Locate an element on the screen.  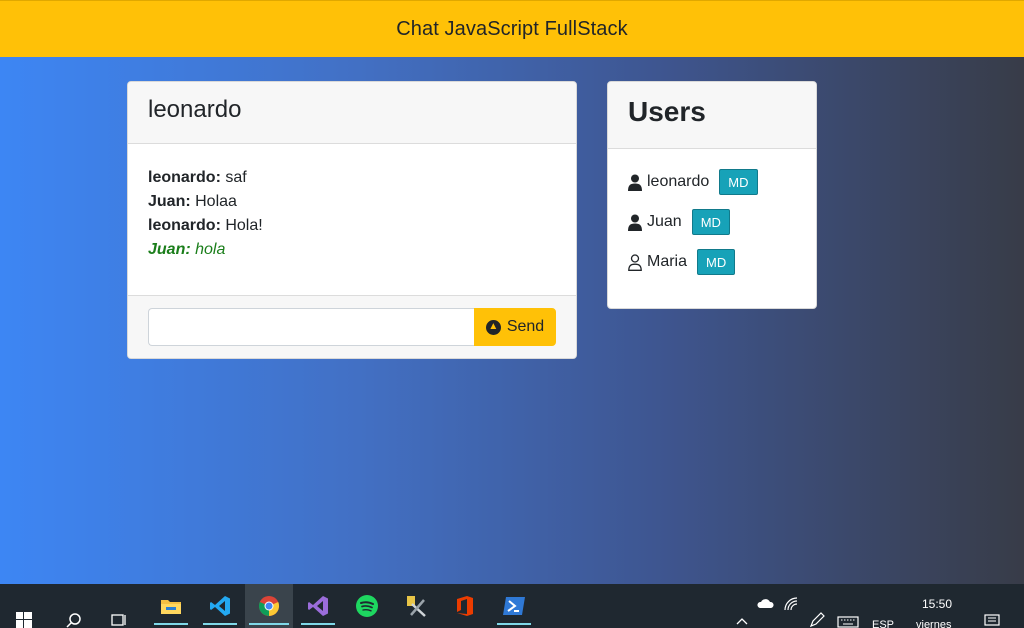
user-name: Maria is located at coordinates (667, 261).